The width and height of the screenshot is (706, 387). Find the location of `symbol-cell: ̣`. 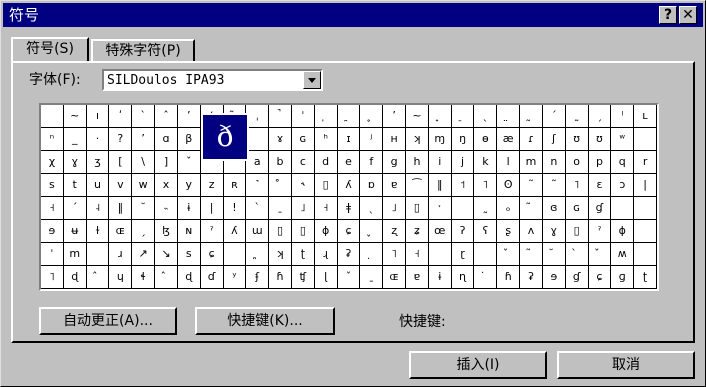

symbol-cell: ̣ is located at coordinates (372, 254).